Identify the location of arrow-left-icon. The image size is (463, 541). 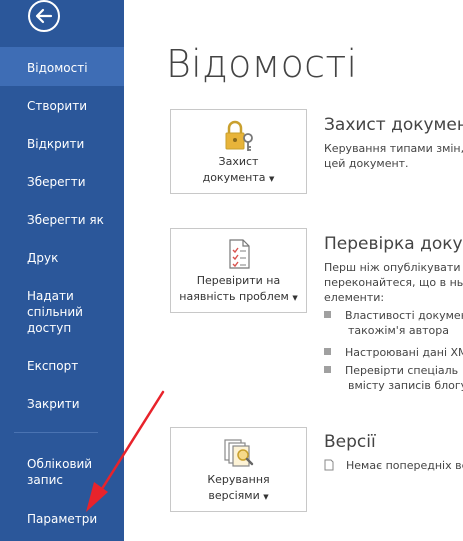
(44, 16).